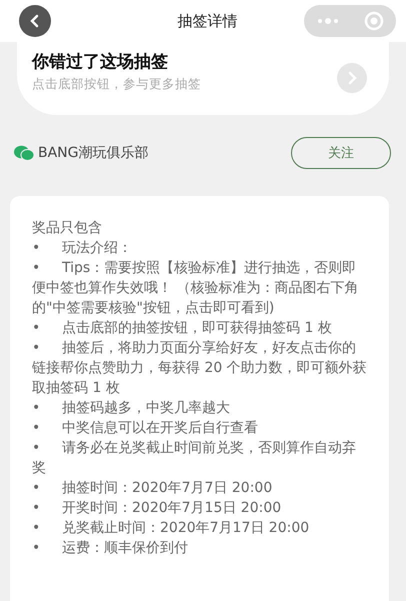  What do you see at coordinates (182, 328) in the screenshot?
I see `rule-item: • 点击底部的抽签按钮，即可获得抽签码 1 枚` at bounding box center [182, 328].